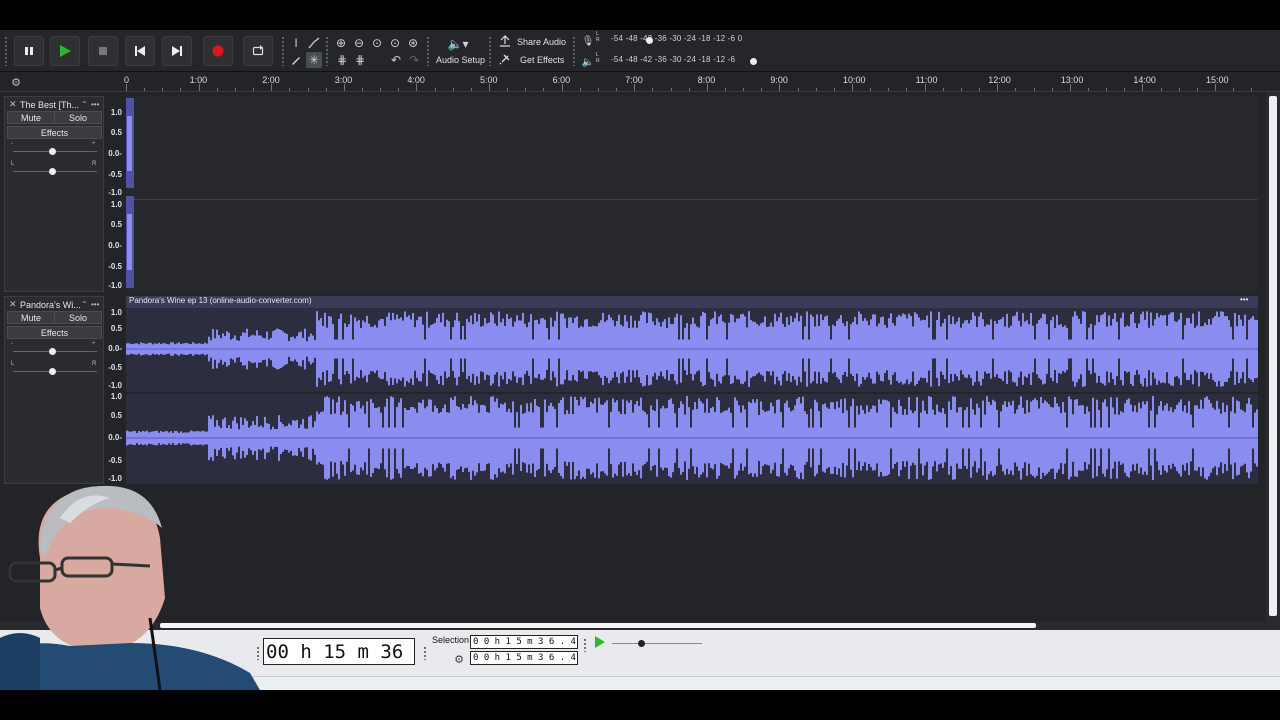 The width and height of the screenshot is (1280, 720). Describe the element at coordinates (524, 642) in the screenshot. I see `selection-start-field: 0 0 h 1 5 m 3 6 . 4 6 1 s` at that location.